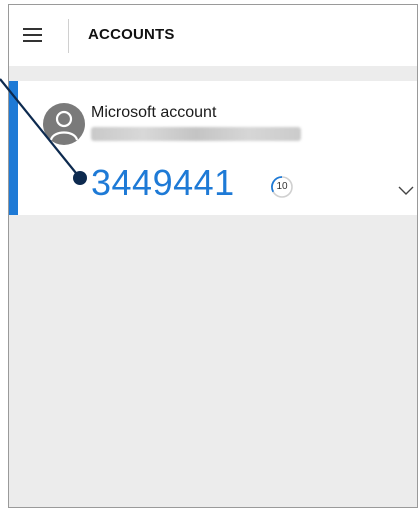 This screenshot has width=419, height=510. I want to click on account-name: Microsoft account, so click(154, 112).